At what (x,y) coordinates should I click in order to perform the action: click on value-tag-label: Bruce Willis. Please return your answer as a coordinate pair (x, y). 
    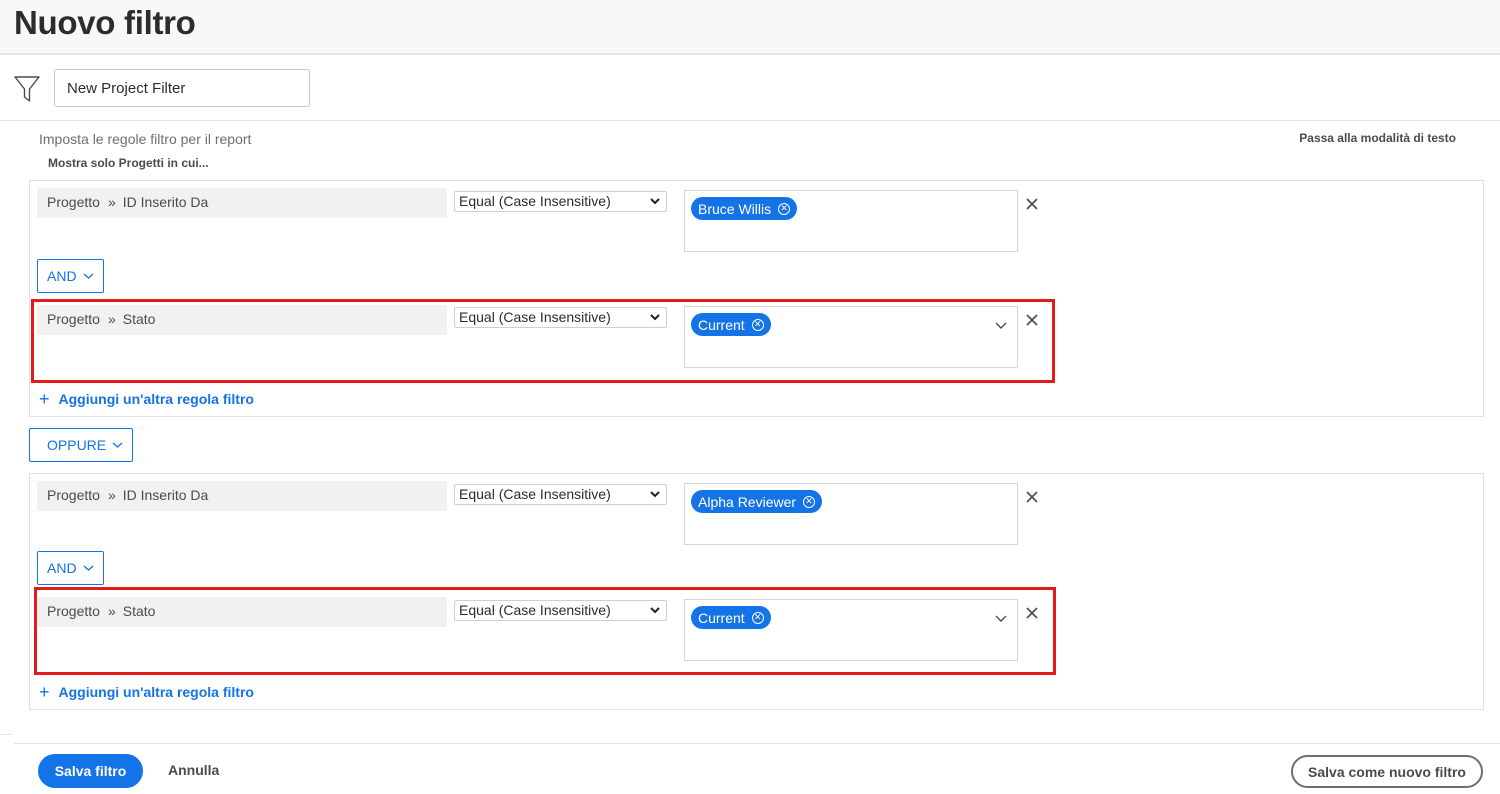
    Looking at the image, I should click on (735, 208).